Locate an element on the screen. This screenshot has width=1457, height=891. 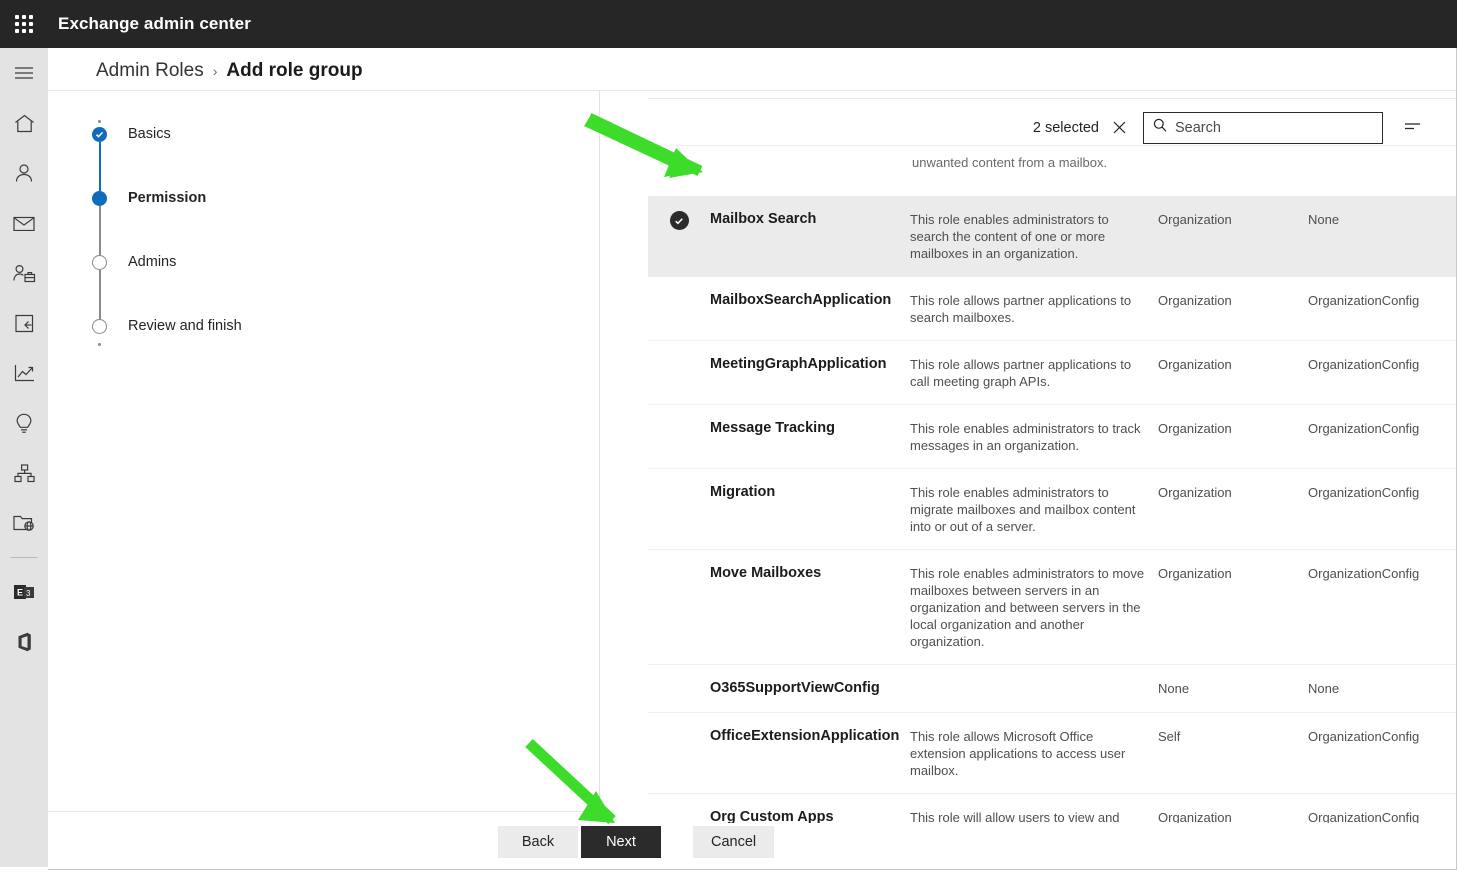
role-name: MailboxSearchApplication is located at coordinates (801, 300).